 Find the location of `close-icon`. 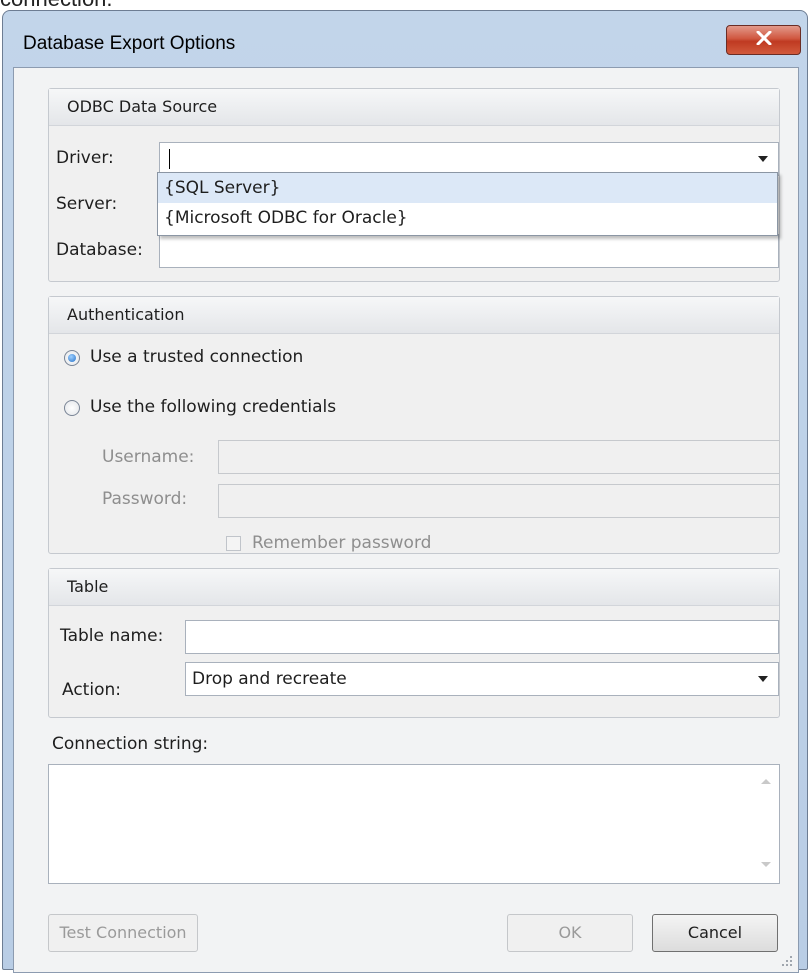

close-icon is located at coordinates (764, 40).